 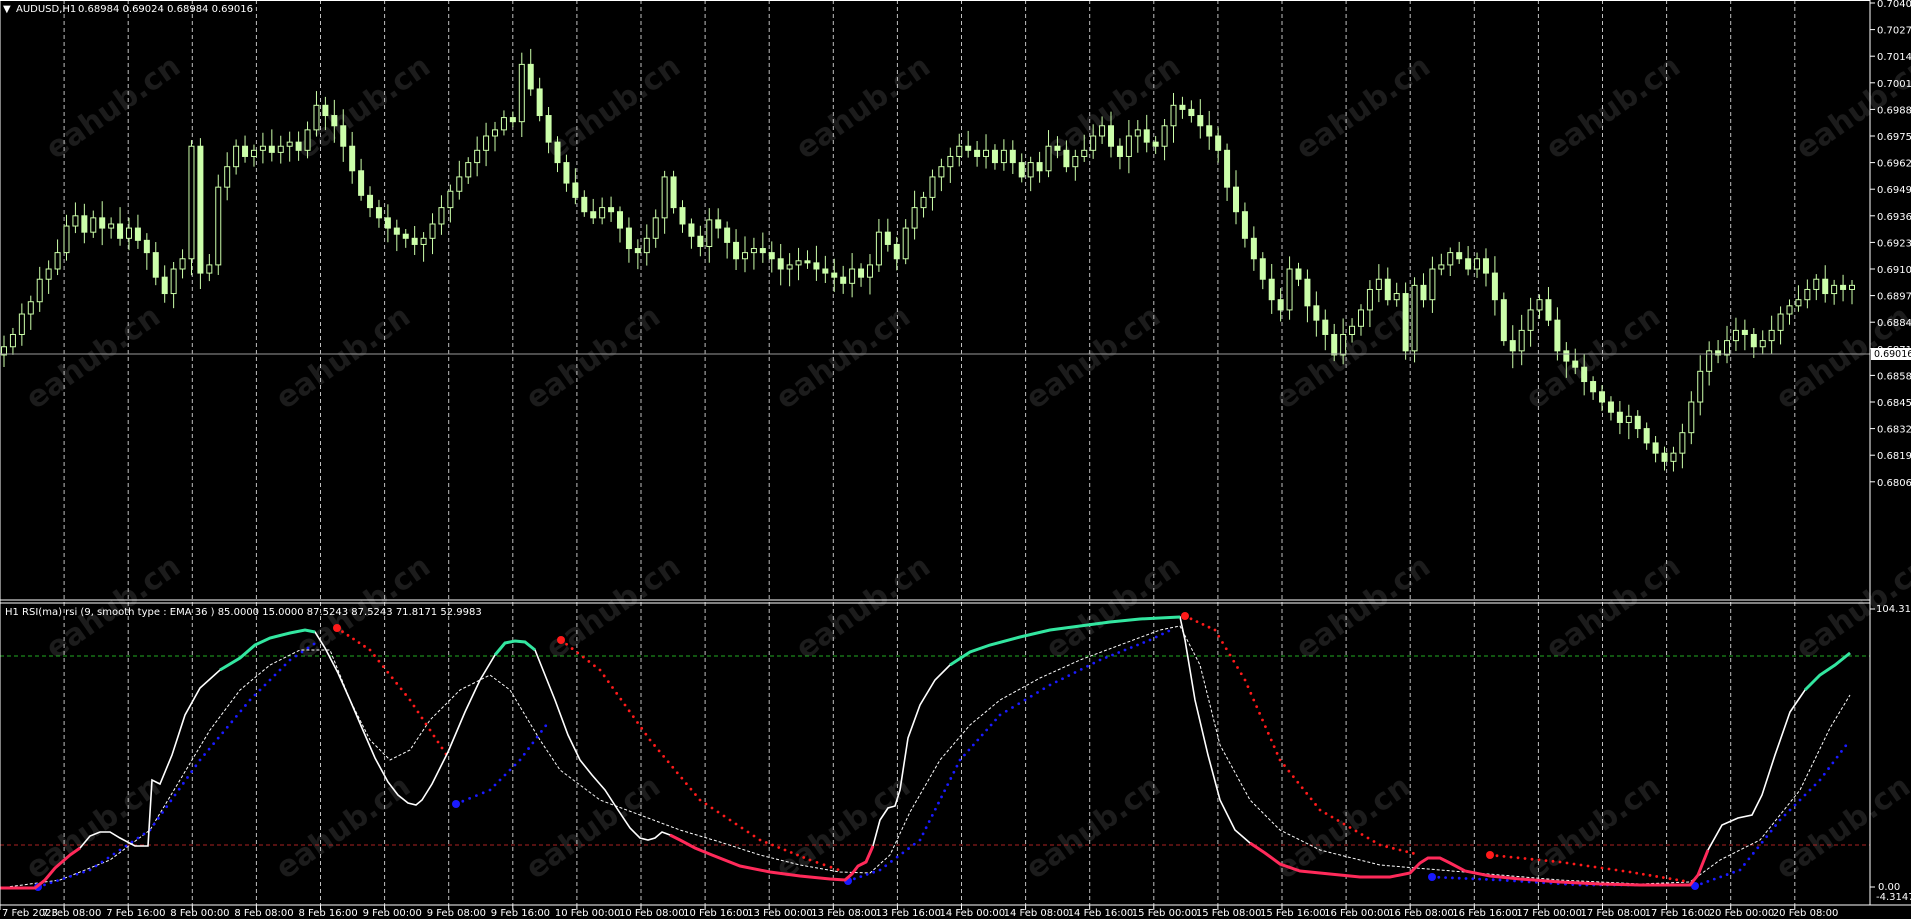 What do you see at coordinates (7, 9) in the screenshot?
I see `collapse-arrow-icon: ▼` at bounding box center [7, 9].